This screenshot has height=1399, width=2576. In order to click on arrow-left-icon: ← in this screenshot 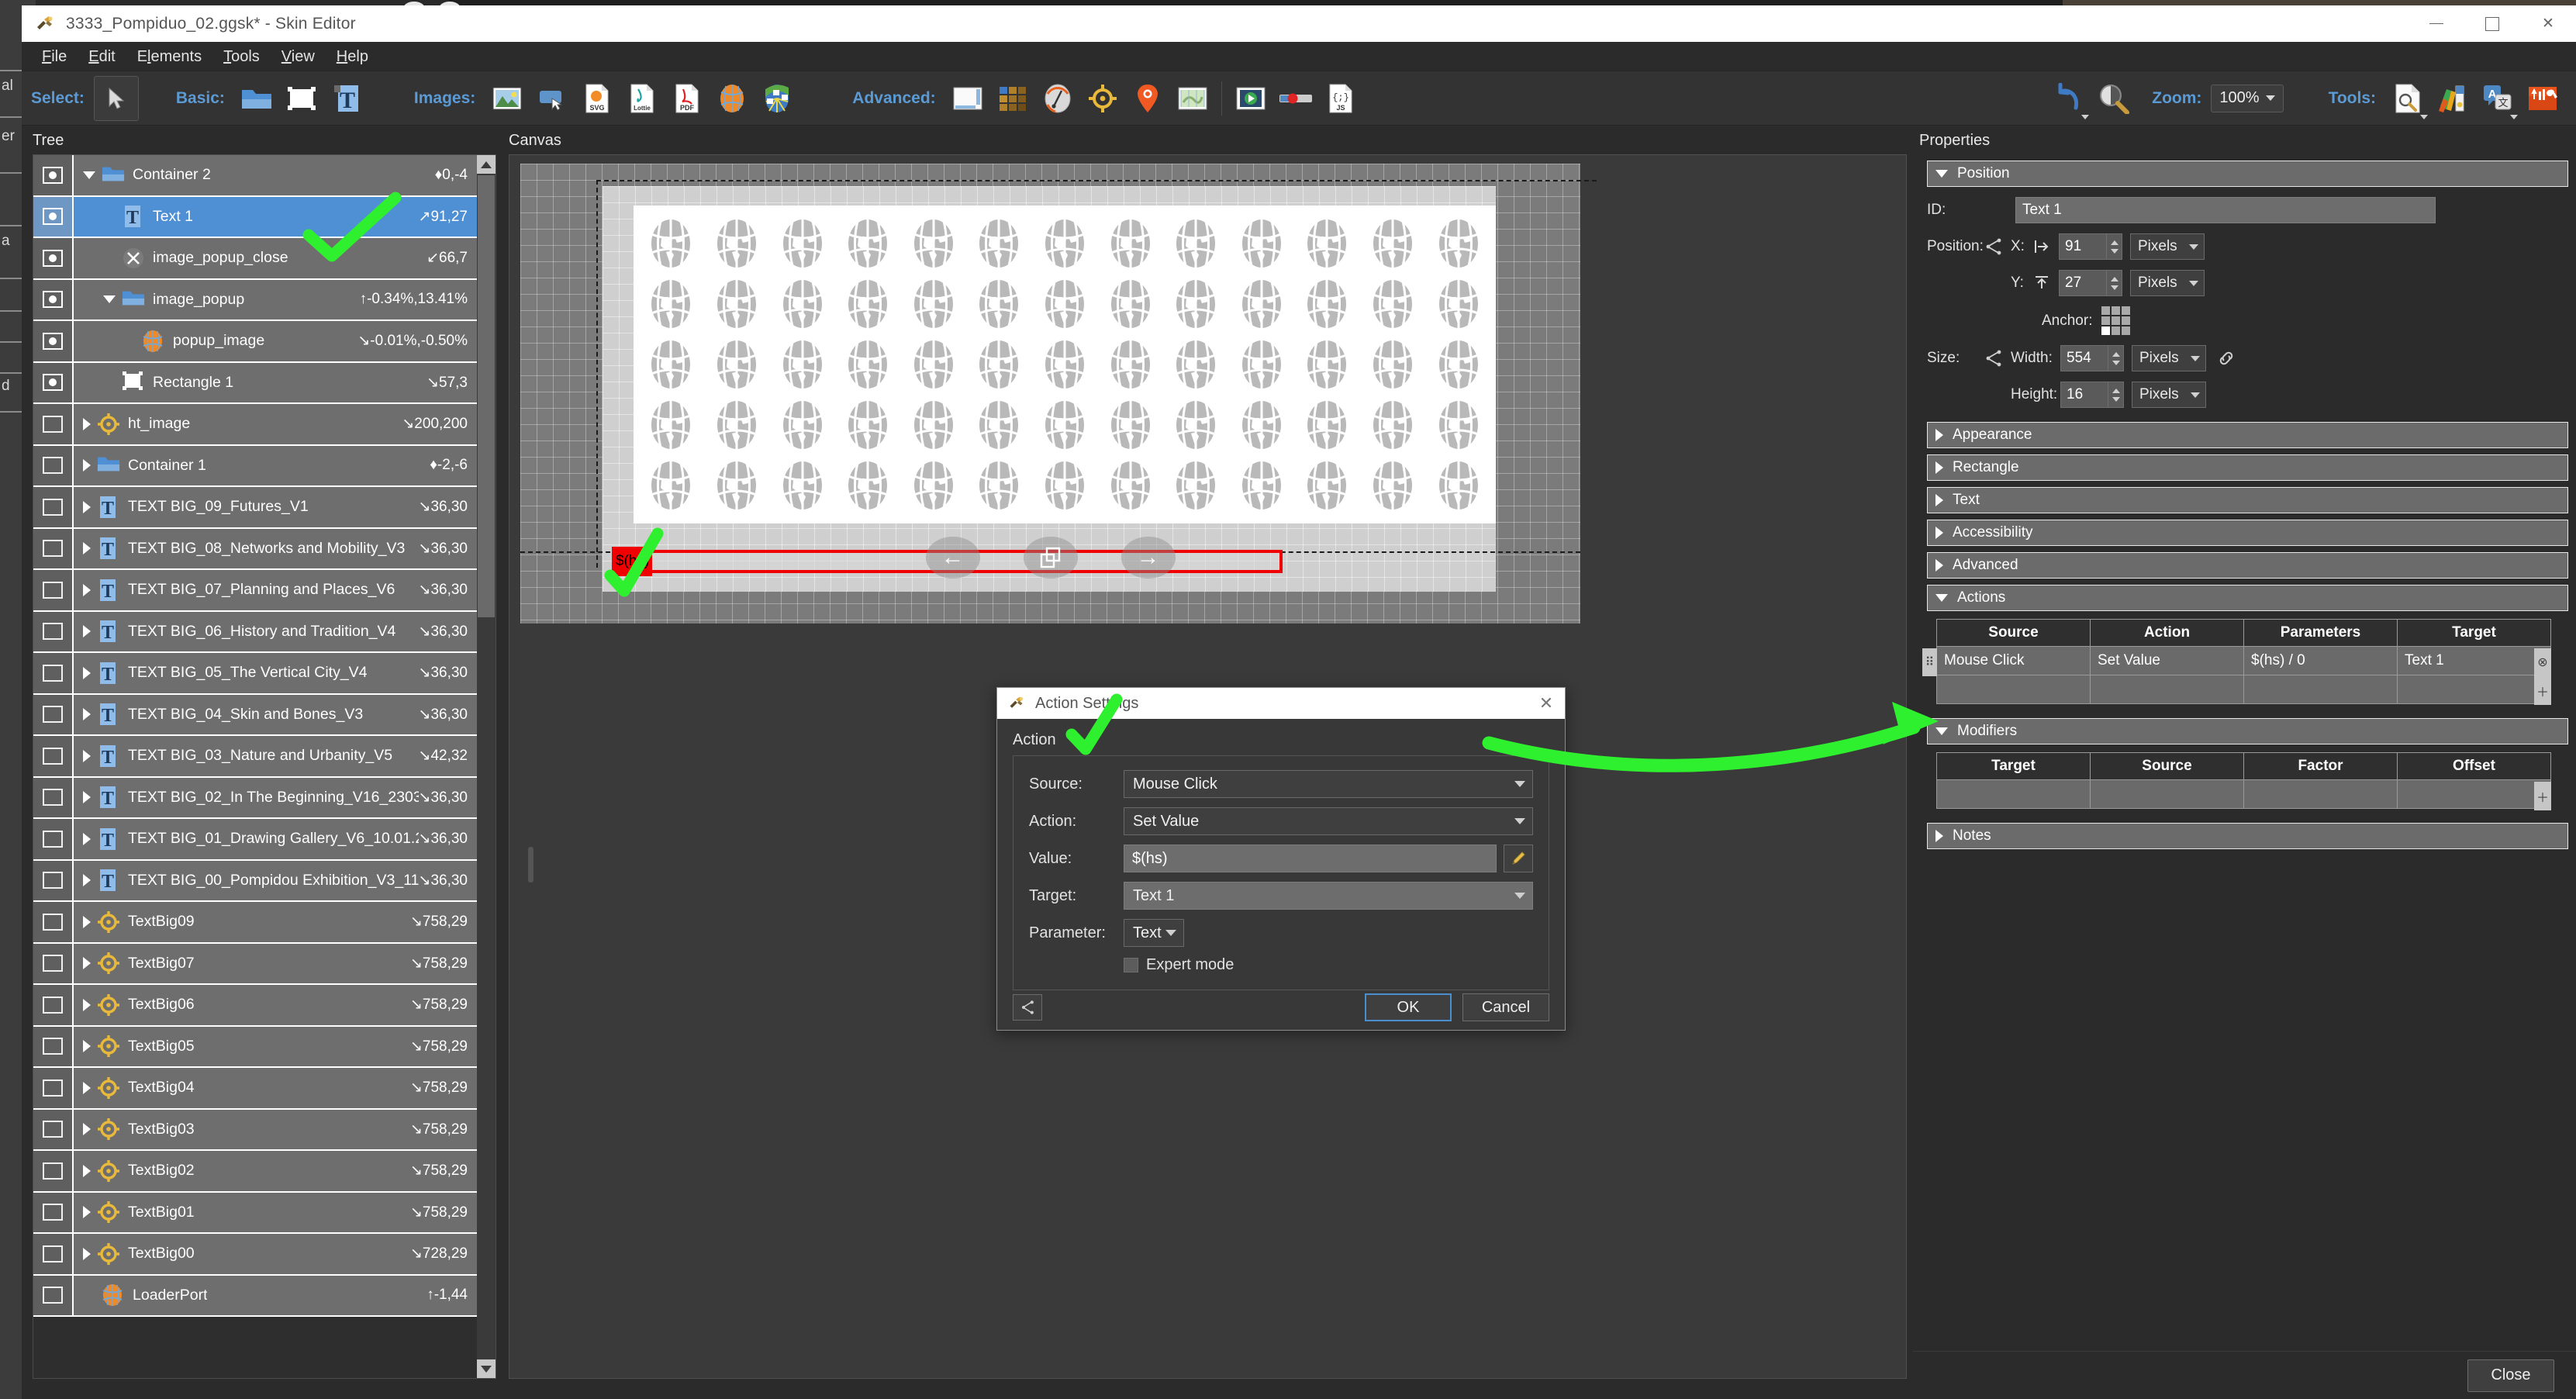, I will do `click(952, 558)`.